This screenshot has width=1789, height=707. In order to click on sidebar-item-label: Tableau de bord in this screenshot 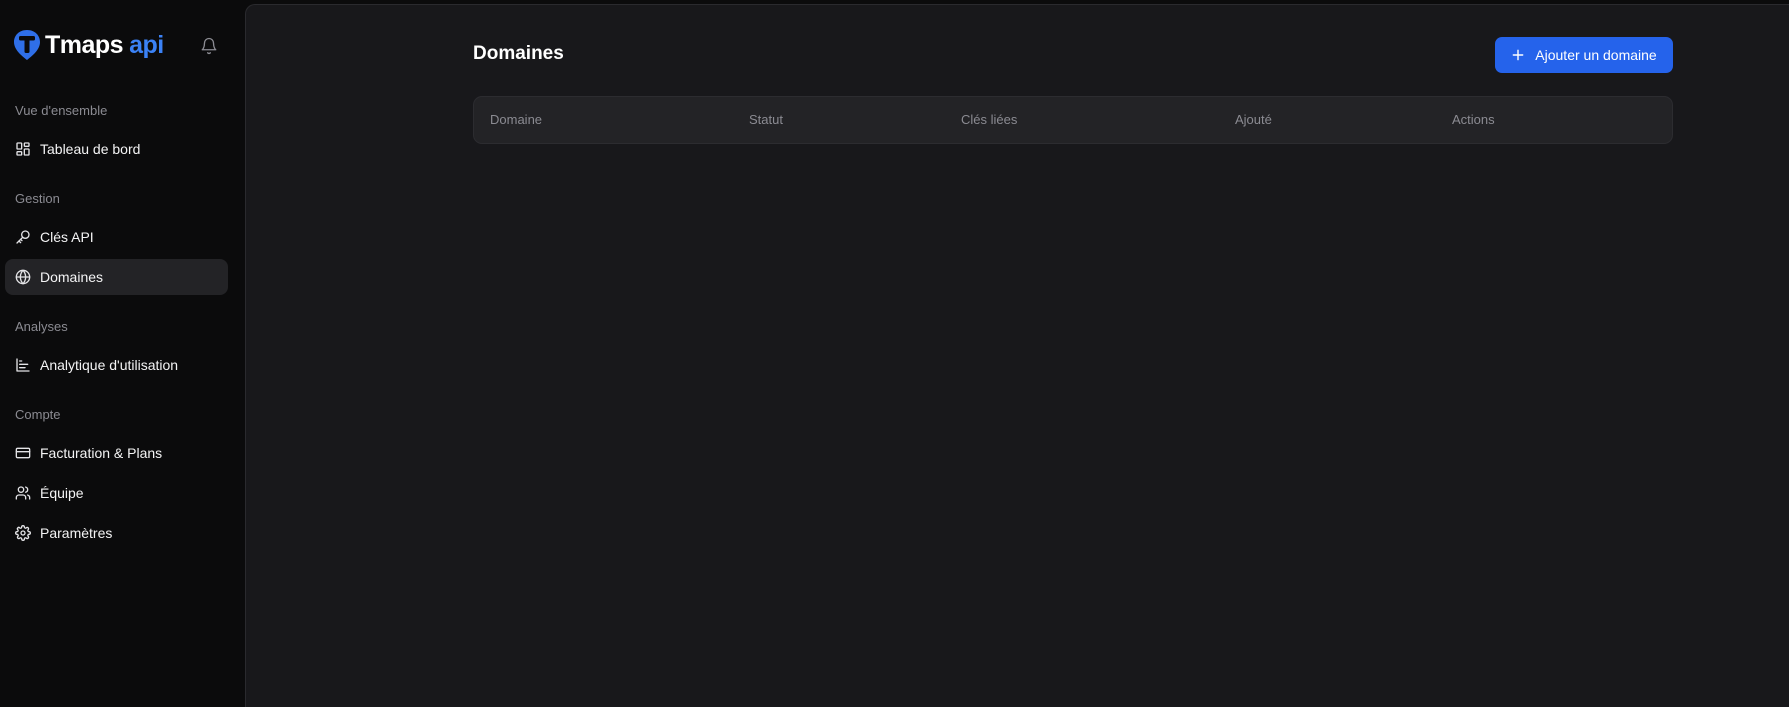, I will do `click(90, 149)`.